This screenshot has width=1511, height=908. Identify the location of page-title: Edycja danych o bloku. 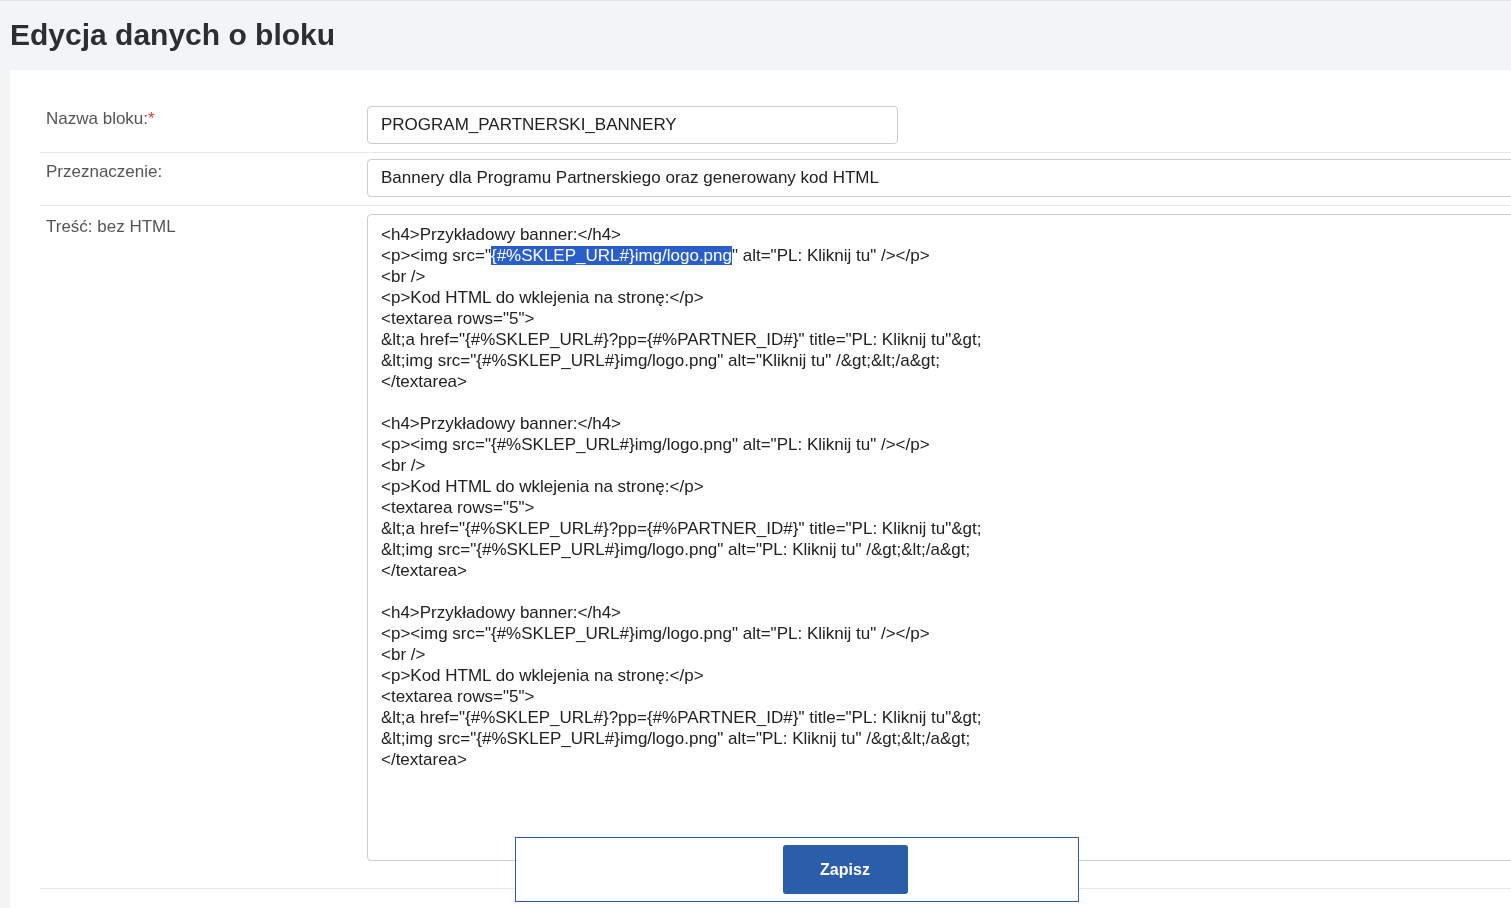
(173, 35).